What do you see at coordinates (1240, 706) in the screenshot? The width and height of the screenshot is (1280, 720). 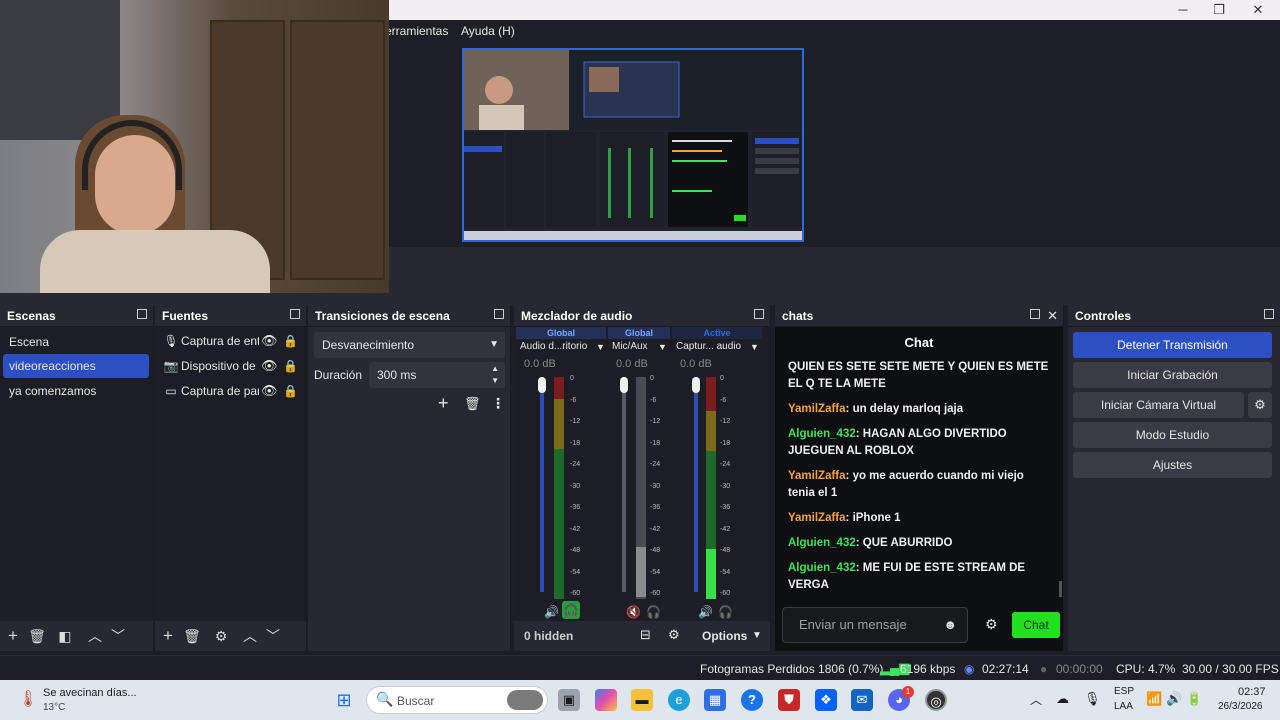 I see `clock-date: 26/3/2026` at bounding box center [1240, 706].